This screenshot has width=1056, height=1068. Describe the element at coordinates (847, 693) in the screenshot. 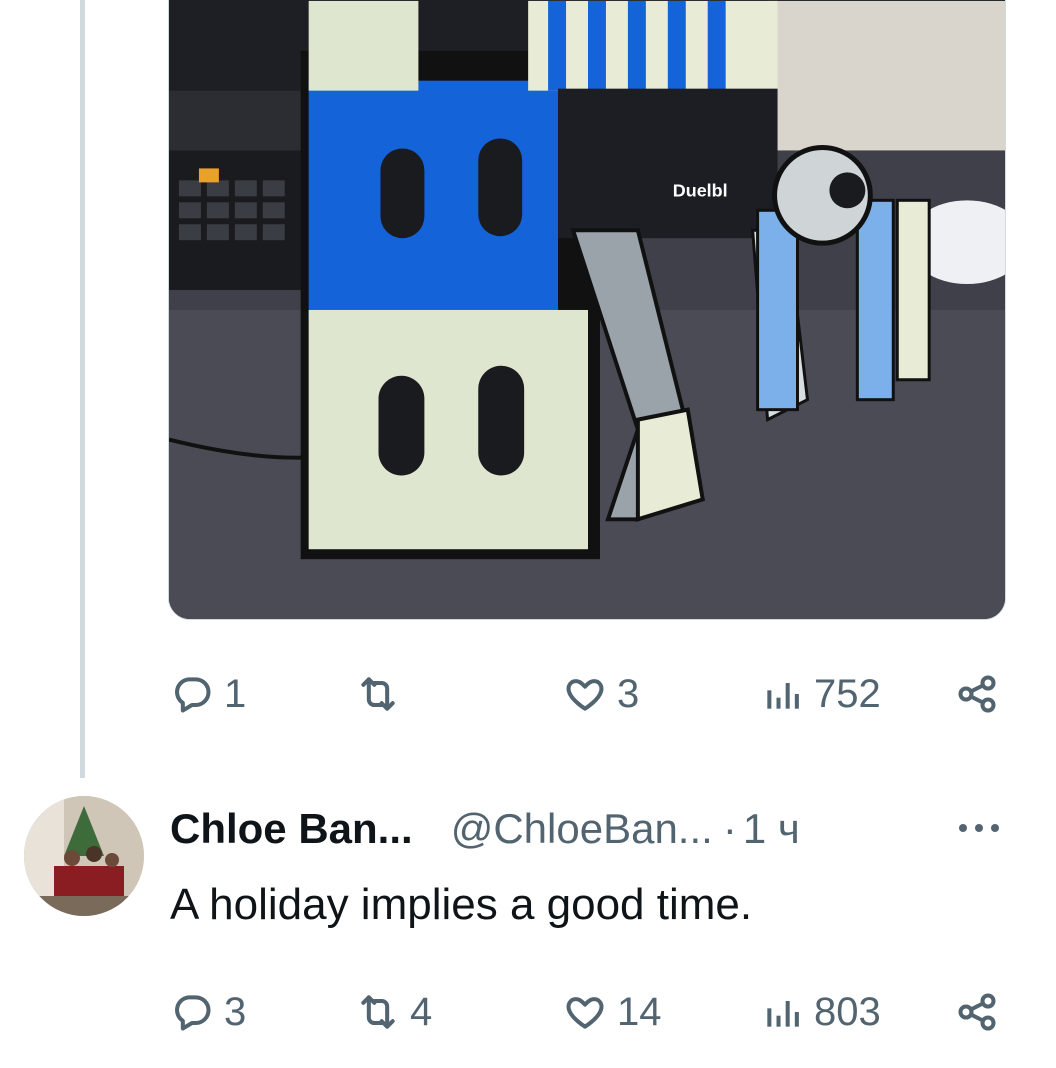

I see `views-count: 752` at that location.